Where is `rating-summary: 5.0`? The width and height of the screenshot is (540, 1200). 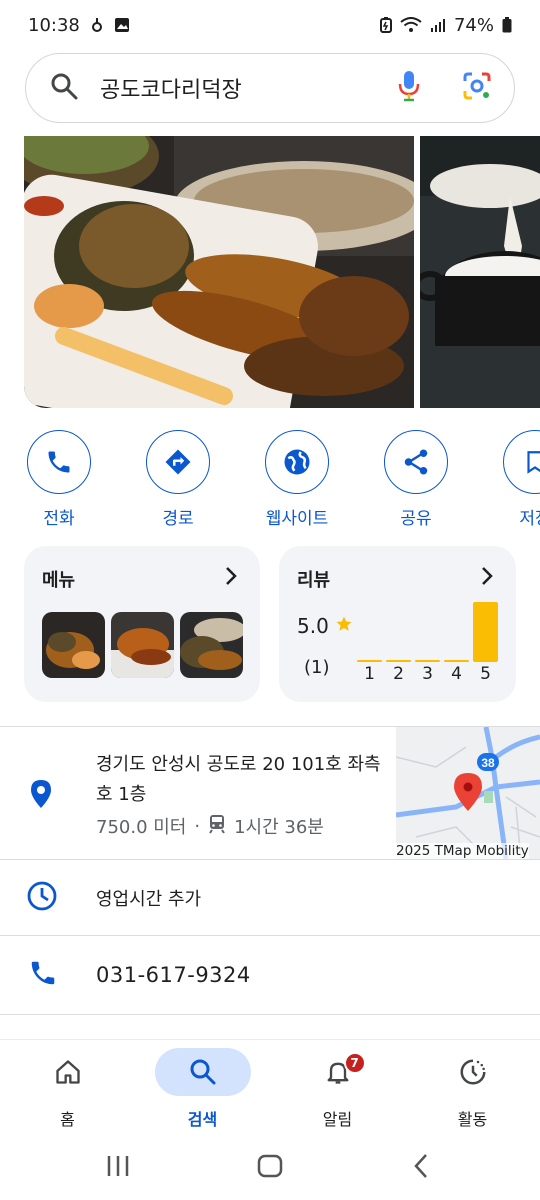 rating-summary: 5.0 is located at coordinates (325, 626).